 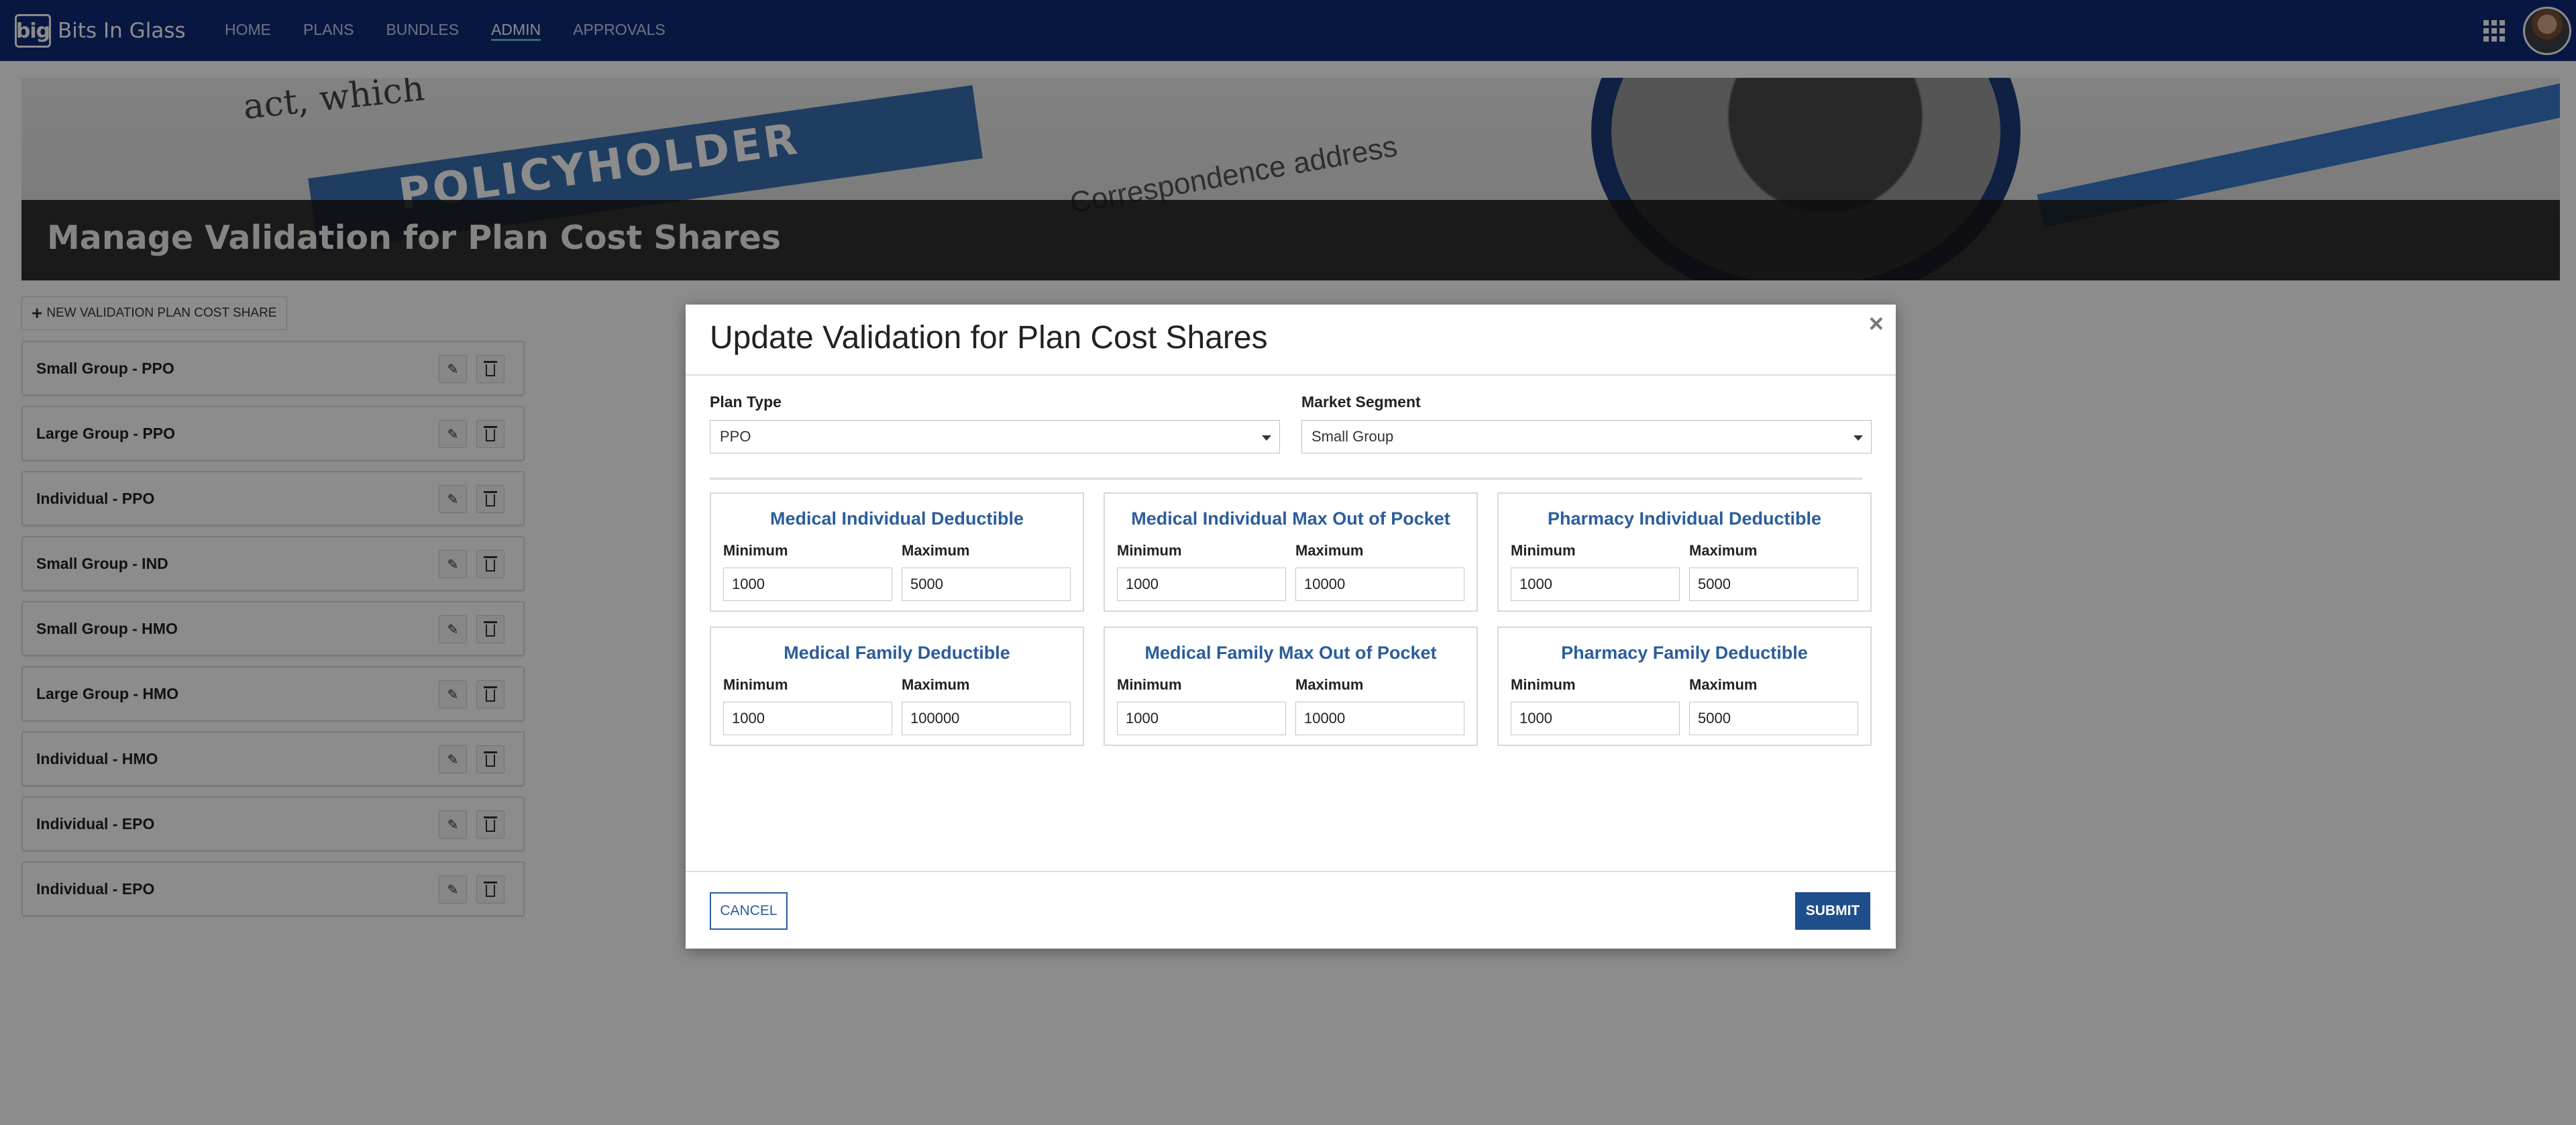 I want to click on card-title: Pharmacy Family Deductible, so click(x=1684, y=653).